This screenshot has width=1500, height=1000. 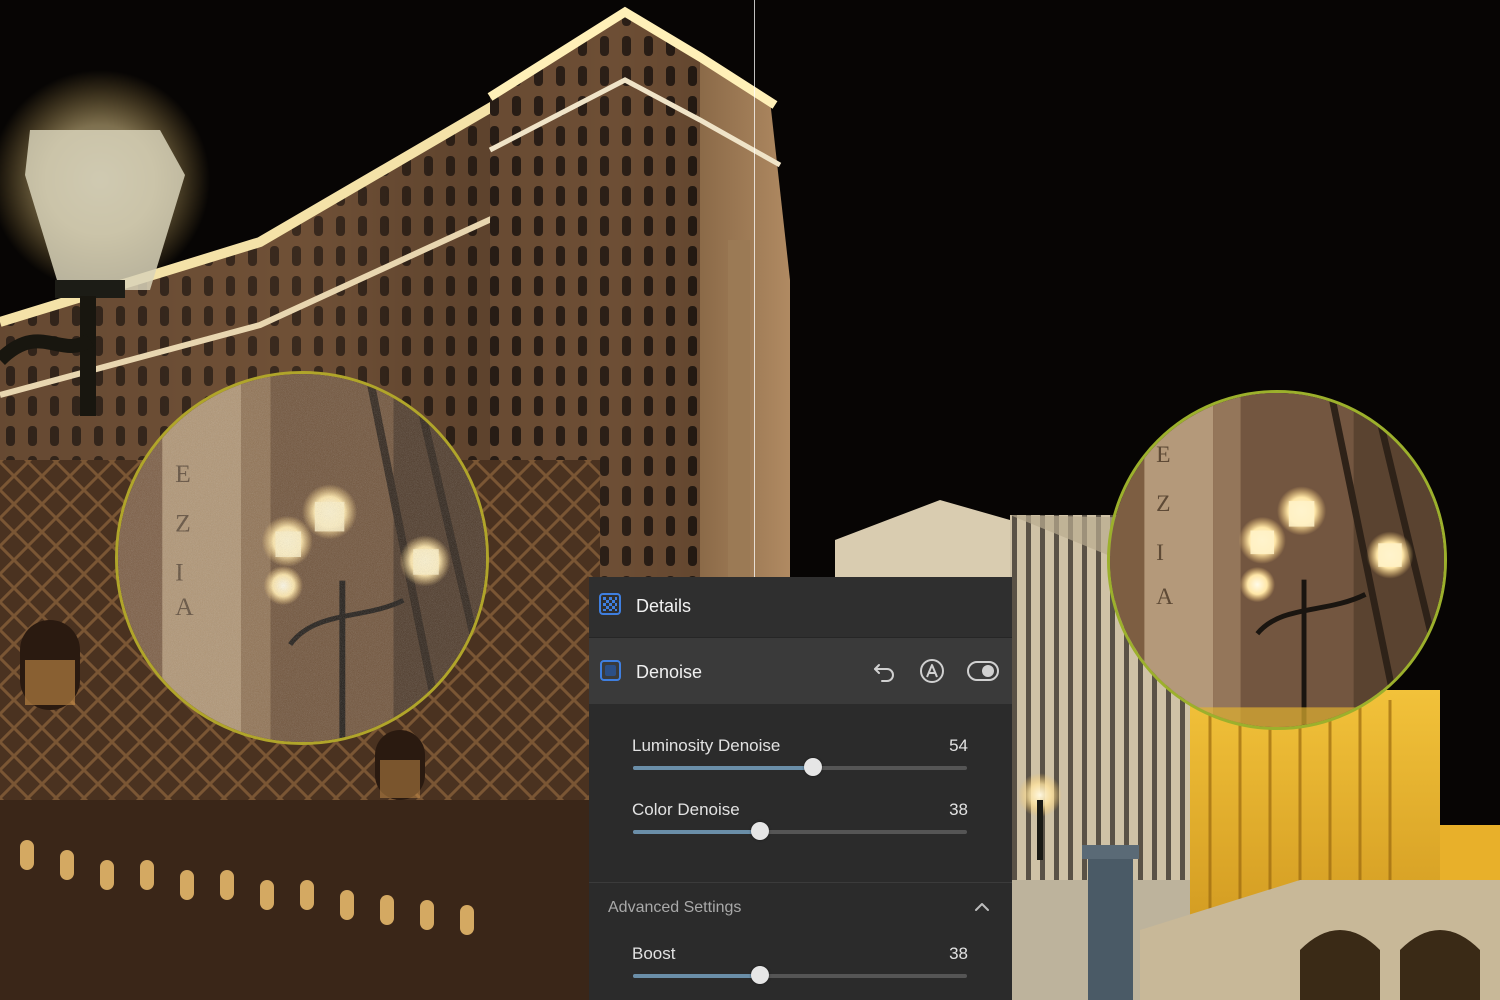 I want to click on before-after-split-line, so click(x=754, y=290).